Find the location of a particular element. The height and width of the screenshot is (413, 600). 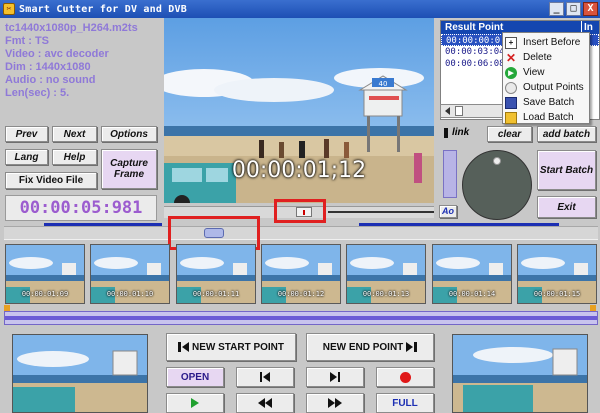

thumbnail-timecode: 00:00:01:11 is located at coordinates (216, 294).